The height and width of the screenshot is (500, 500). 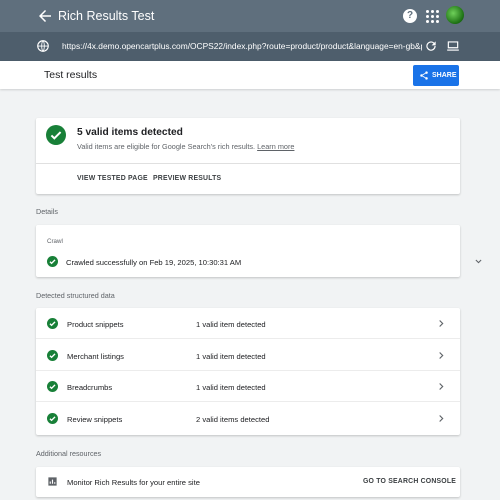 What do you see at coordinates (478, 261) in the screenshot?
I see `chevron-down-icon` at bounding box center [478, 261].